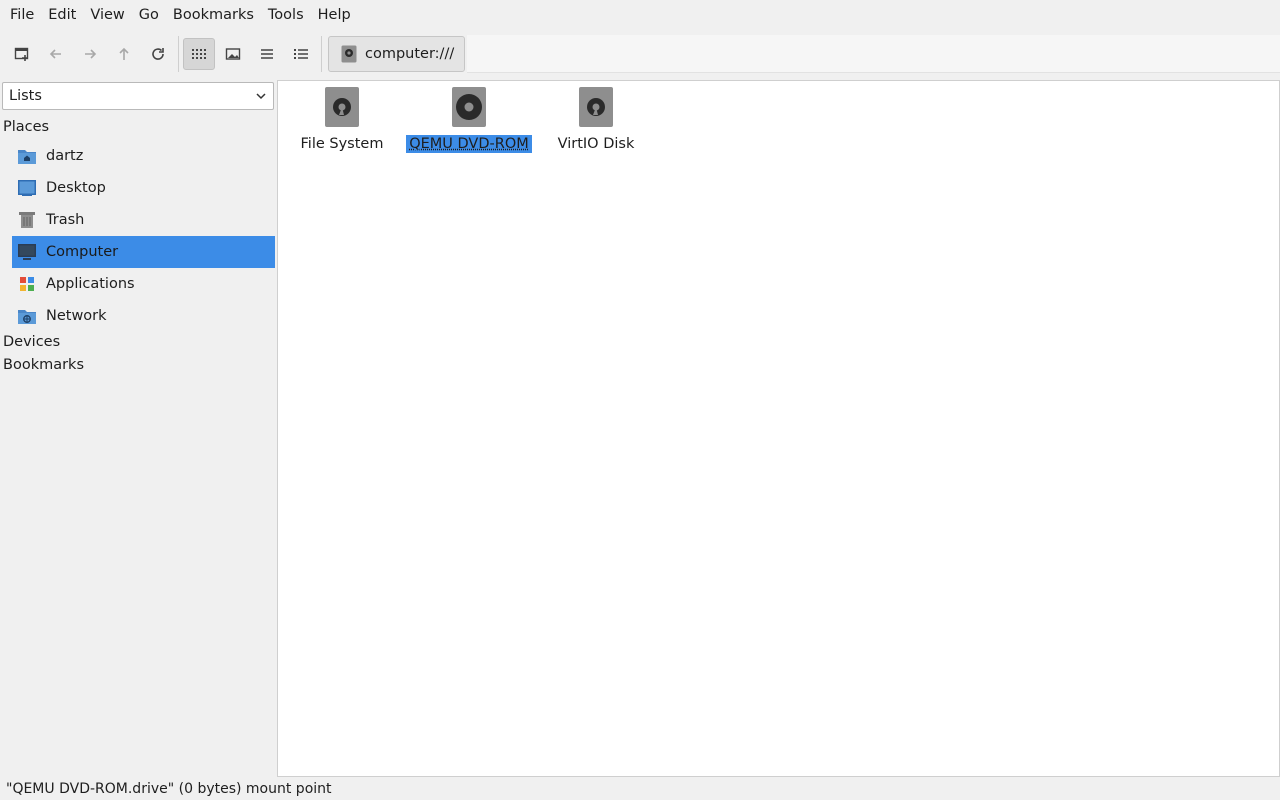 The image size is (1280, 800). Describe the element at coordinates (82, 252) in the screenshot. I see `sidebar-item-label: Computer` at that location.